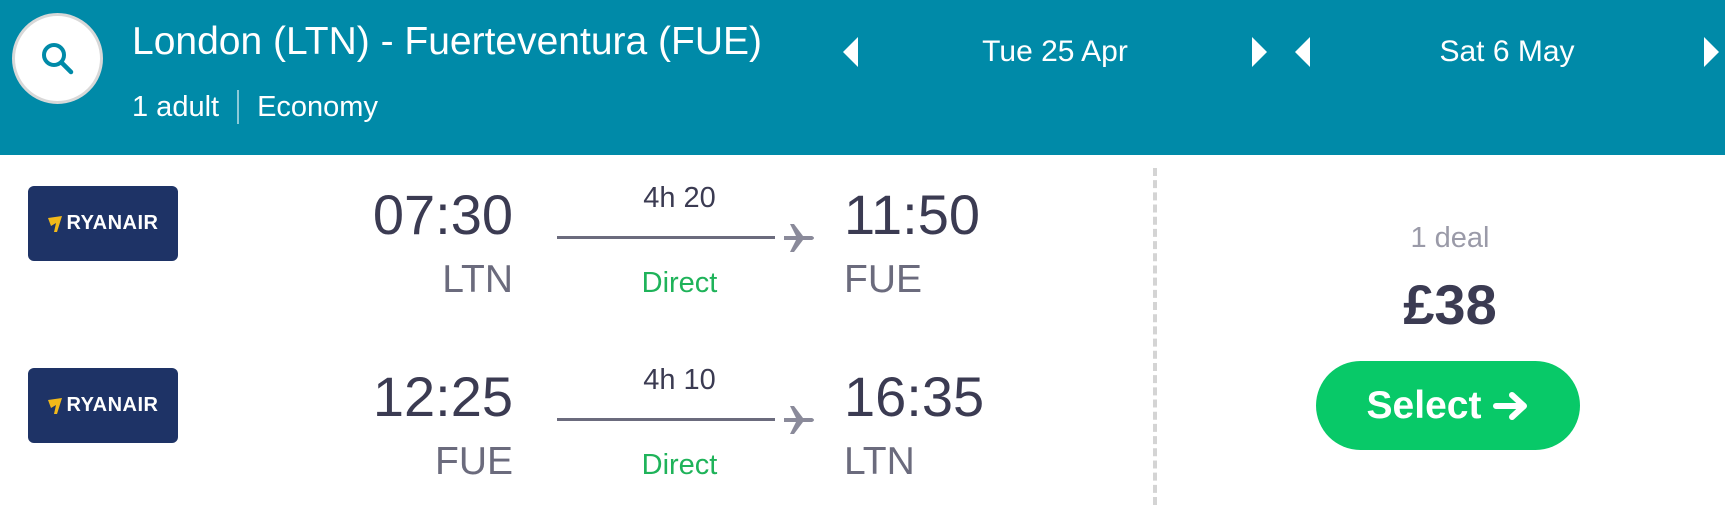 The image size is (1725, 505). What do you see at coordinates (238, 107) in the screenshot?
I see `divider` at bounding box center [238, 107].